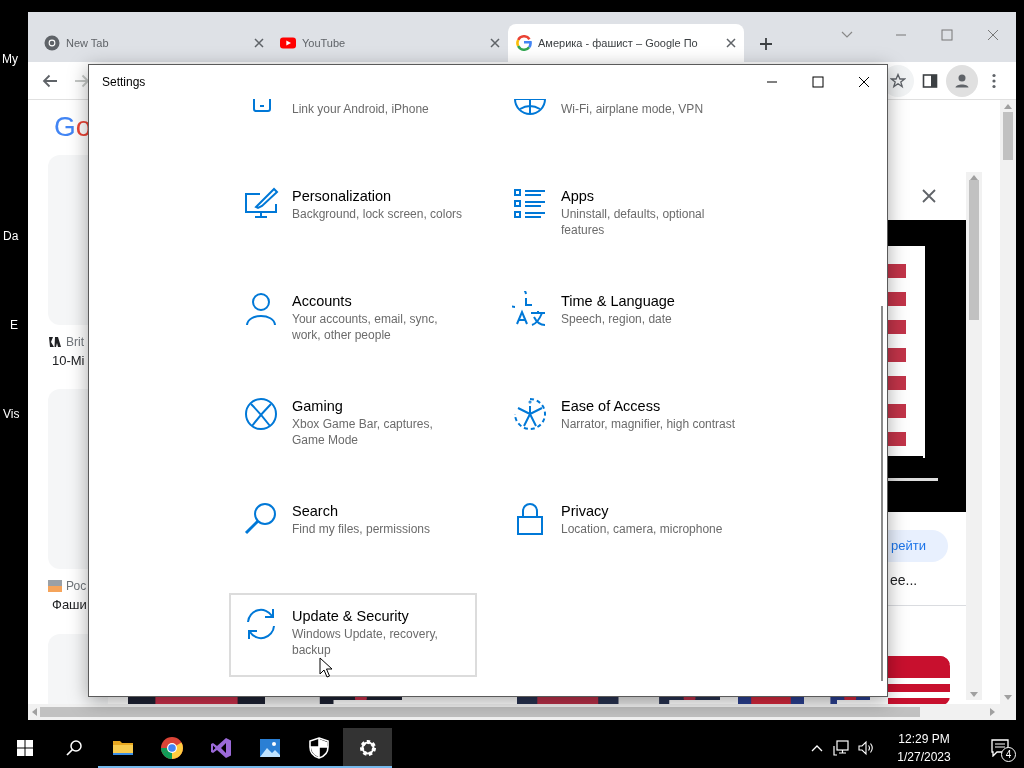 The image size is (1024, 768). What do you see at coordinates (1008, 106) in the screenshot?
I see `scroll-up-icon` at bounding box center [1008, 106].